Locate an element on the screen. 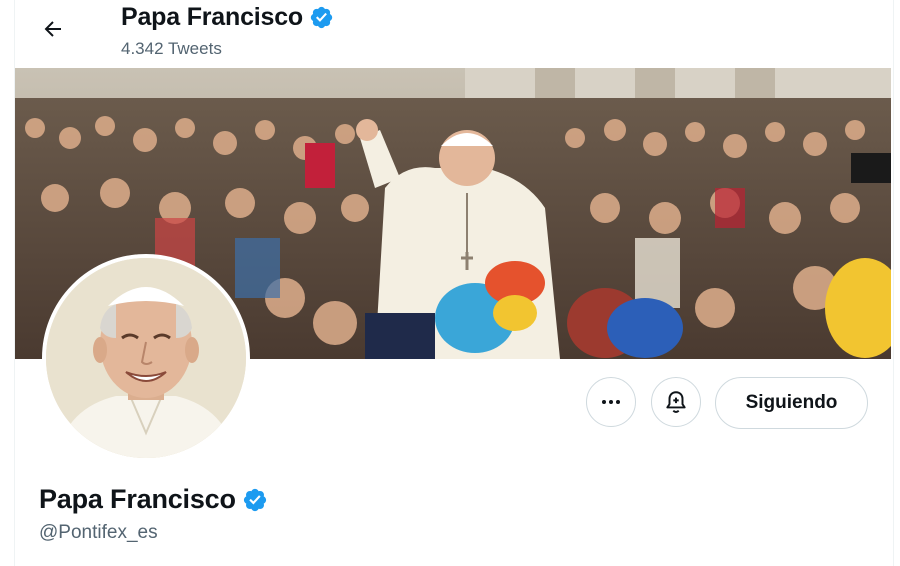  tweet-count: 4.342 Tweets is located at coordinates (171, 48).